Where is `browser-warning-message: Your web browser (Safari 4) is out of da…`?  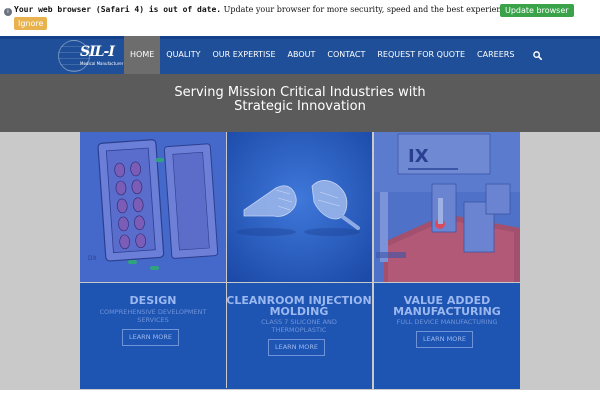
browser-warning-message: Your web browser (Safari 4) is out of da… is located at coordinates (287, 9).